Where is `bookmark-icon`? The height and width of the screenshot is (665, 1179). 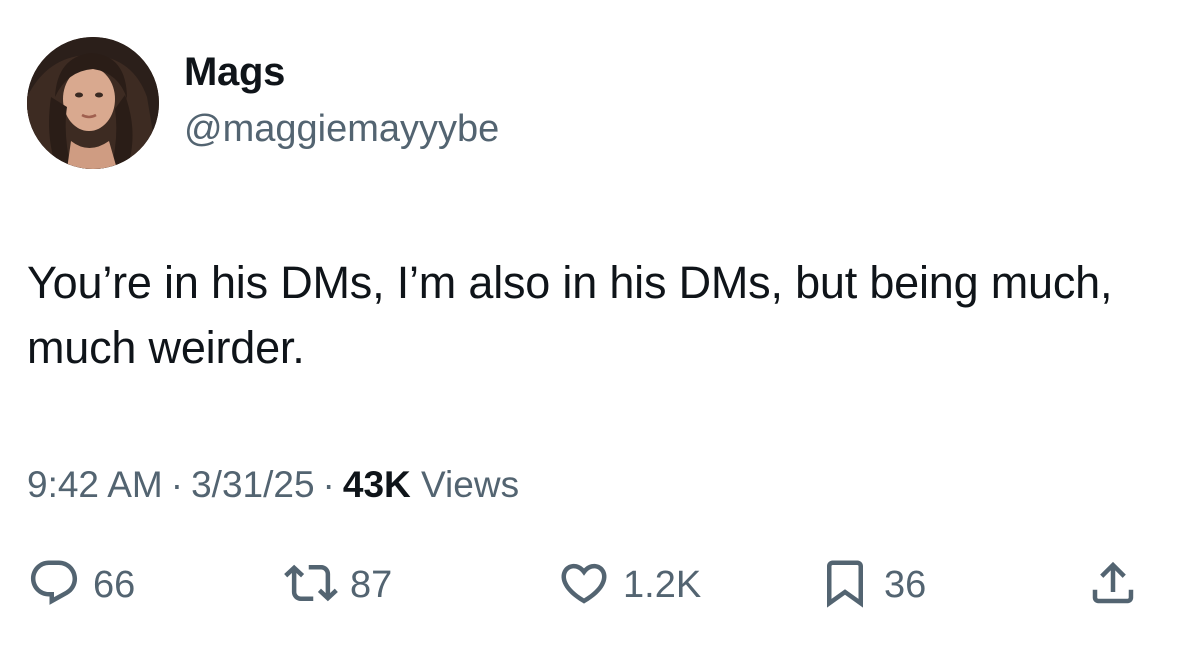 bookmark-icon is located at coordinates (845, 585).